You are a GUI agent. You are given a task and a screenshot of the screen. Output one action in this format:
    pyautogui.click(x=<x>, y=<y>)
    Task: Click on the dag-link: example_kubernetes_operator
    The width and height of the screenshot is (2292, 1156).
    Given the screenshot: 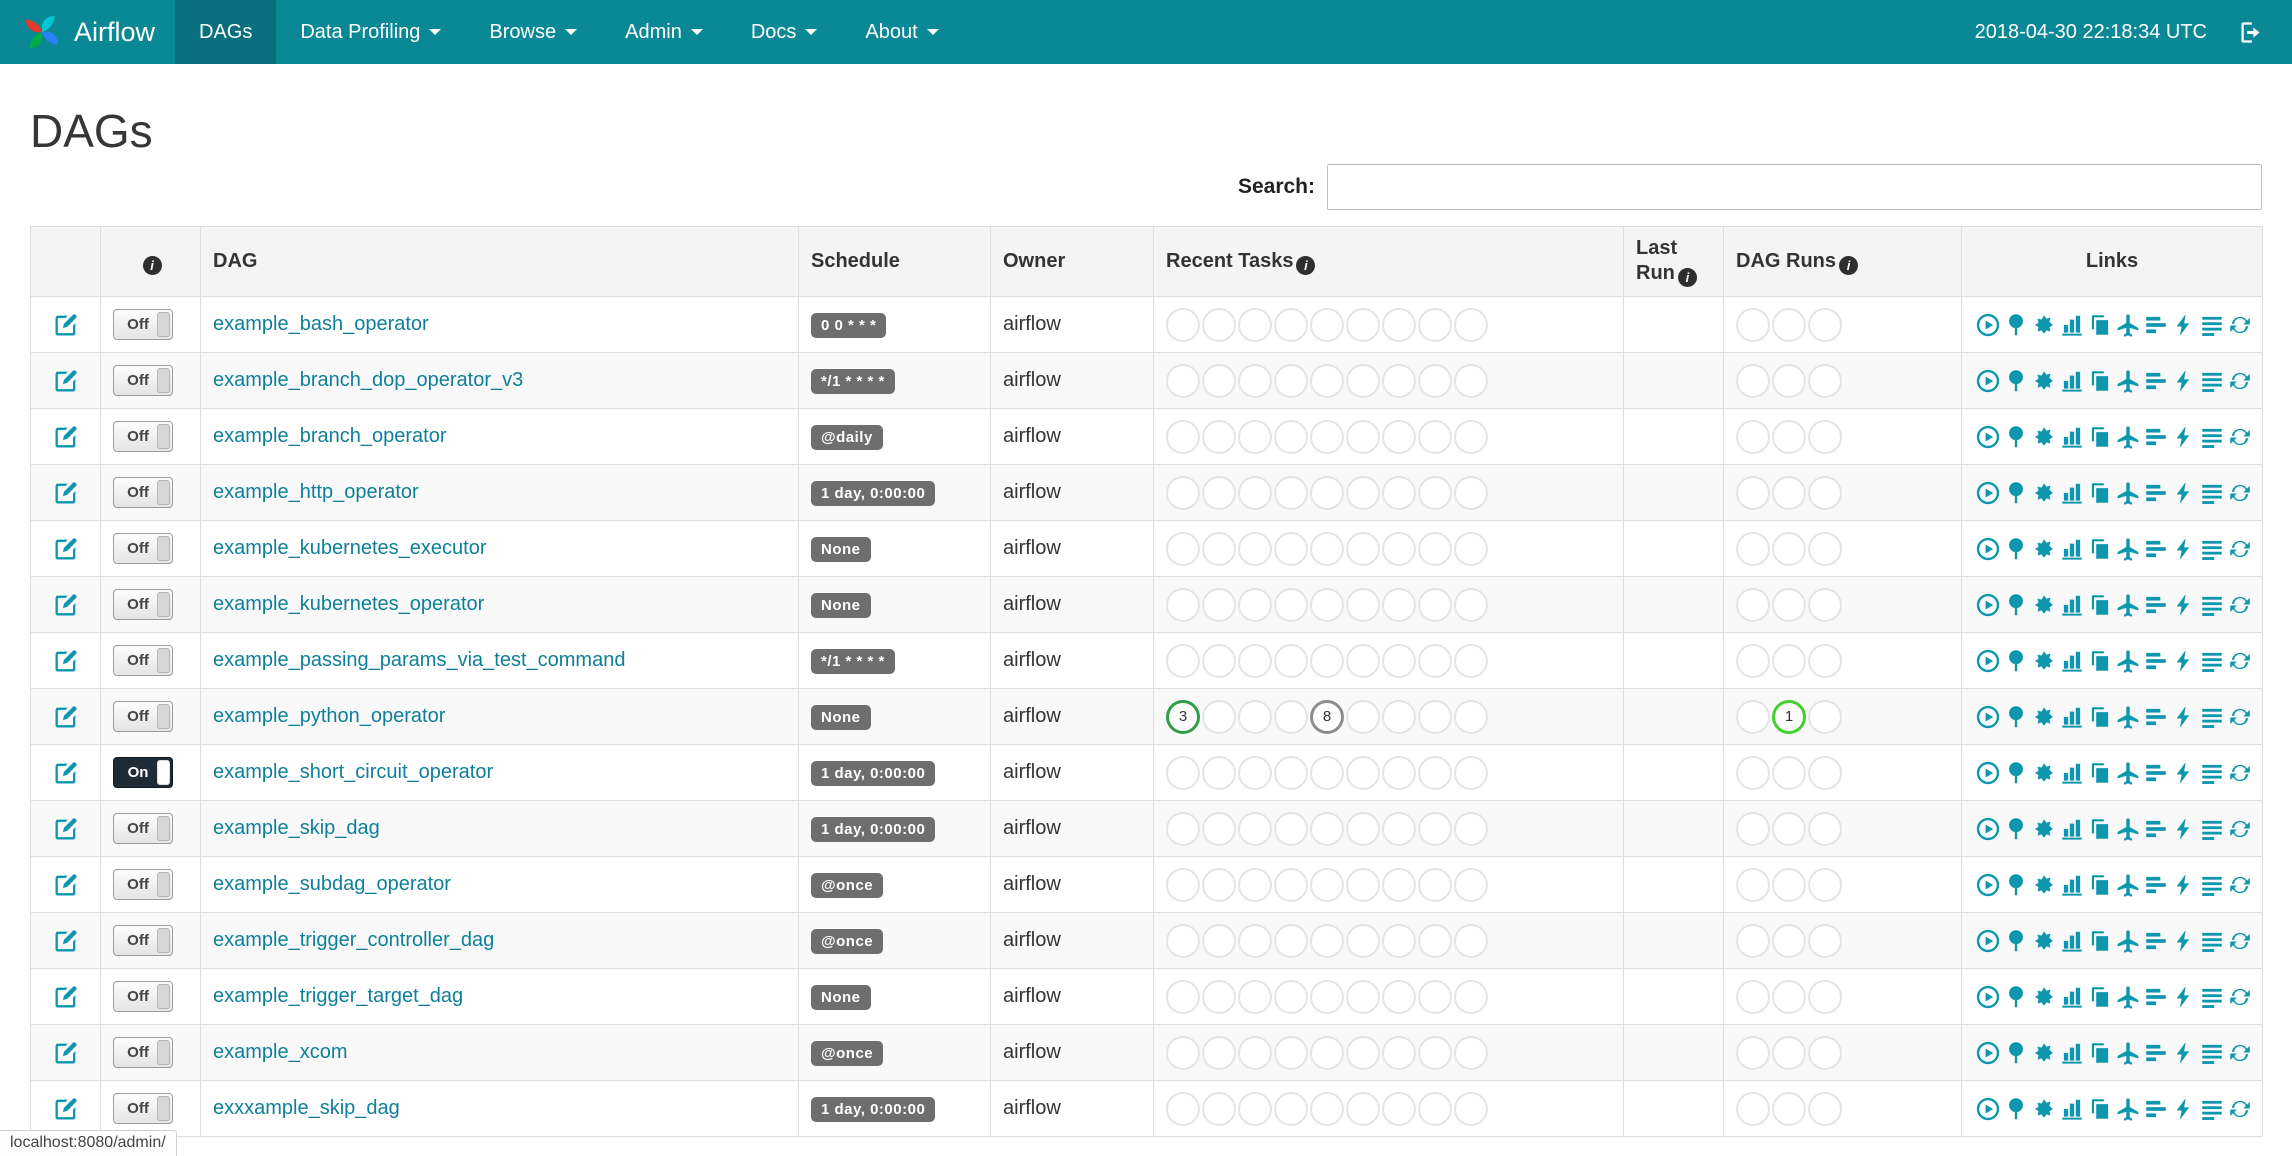 What is the action you would take?
    pyautogui.click(x=348, y=604)
    